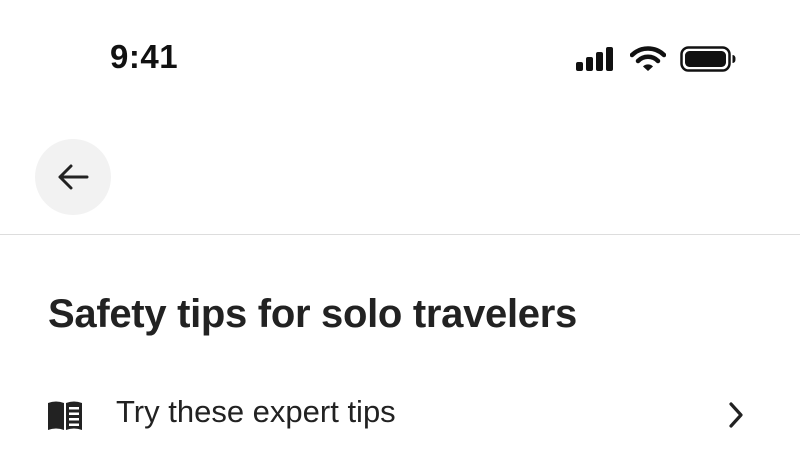 The width and height of the screenshot is (800, 450). What do you see at coordinates (65, 415) in the screenshot?
I see `book-icon` at bounding box center [65, 415].